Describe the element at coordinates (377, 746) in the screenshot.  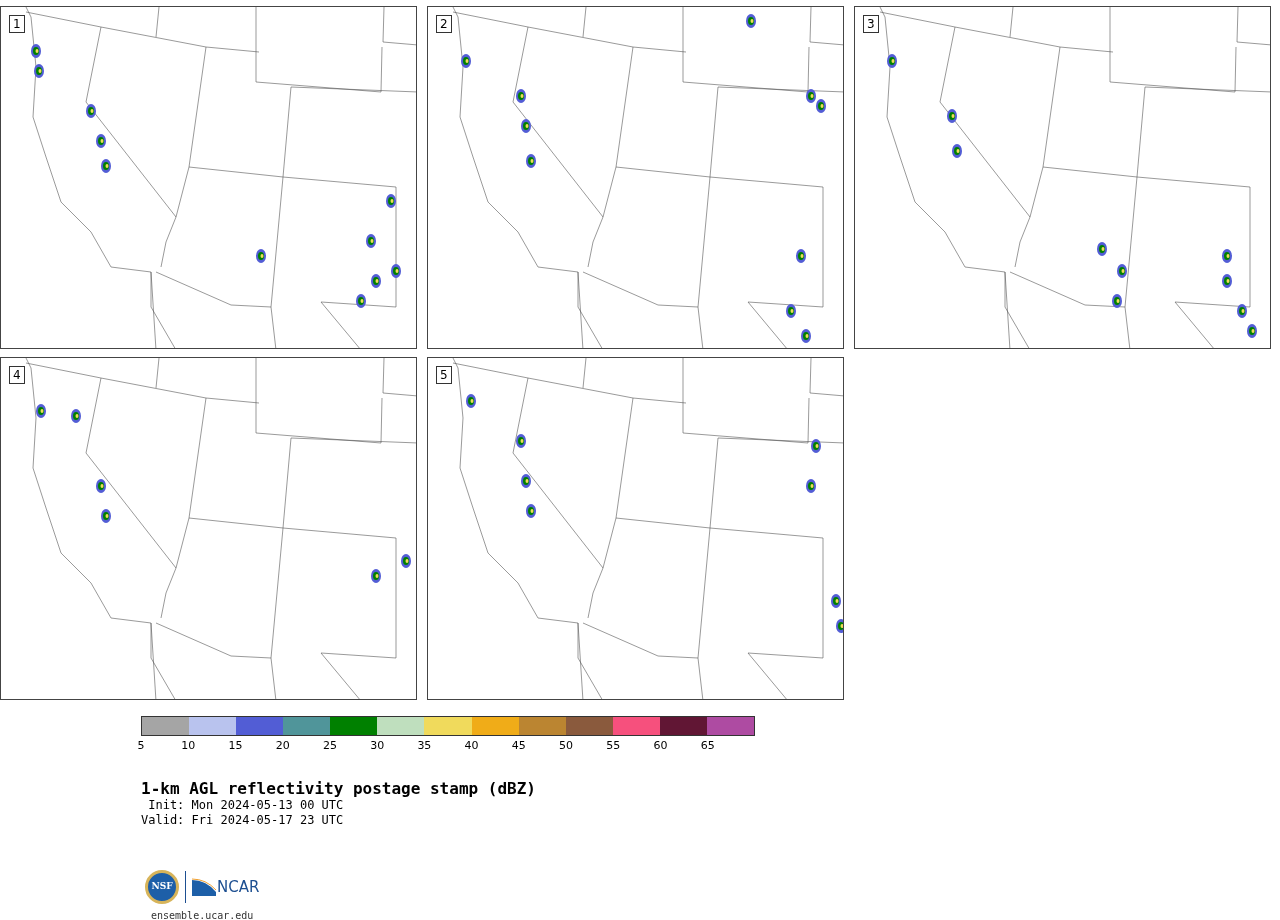
I see `tick-label: 30` at that location.